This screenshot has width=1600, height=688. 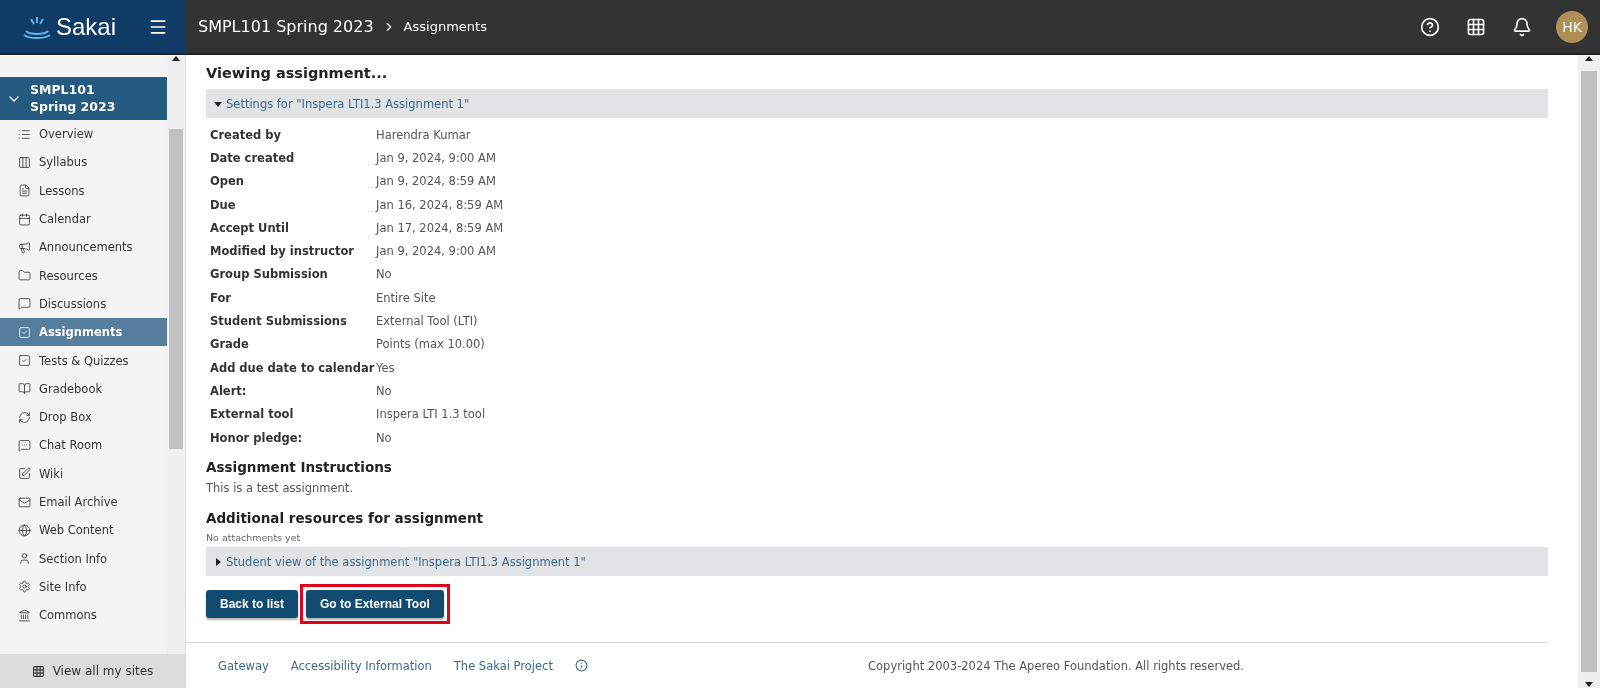 I want to click on sidebar-item: Overview, so click(x=83, y=134).